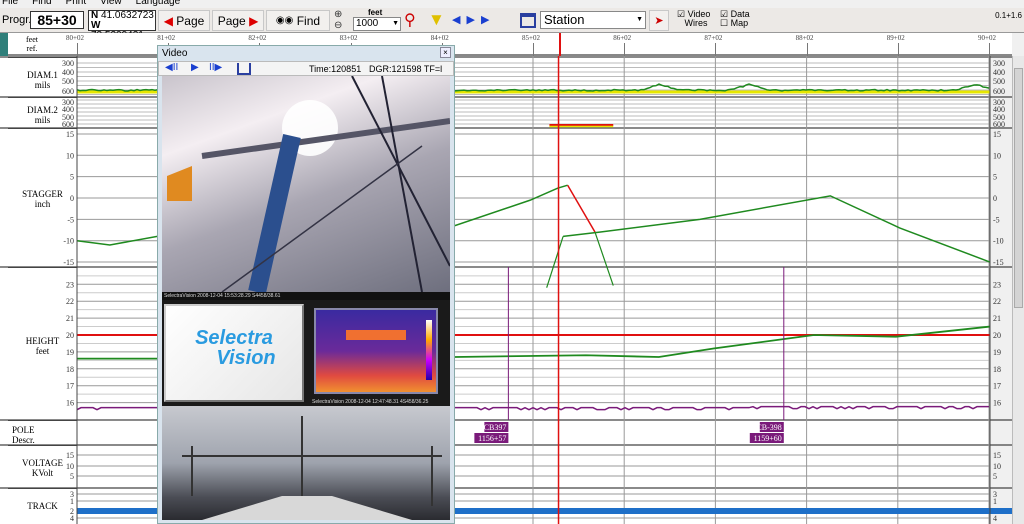  What do you see at coordinates (111, 4) in the screenshot?
I see `menu-view: View` at bounding box center [111, 4].